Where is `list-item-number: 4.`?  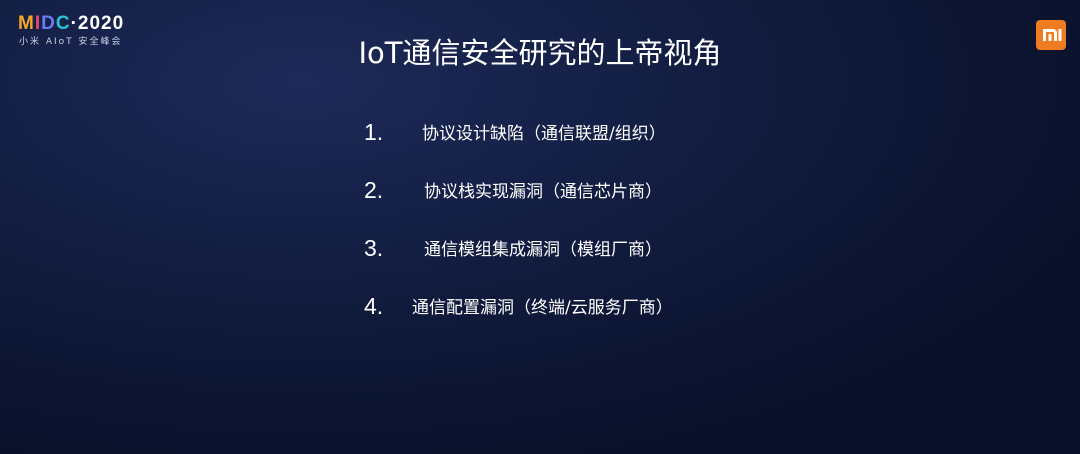 list-item-number: 4. is located at coordinates (374, 306).